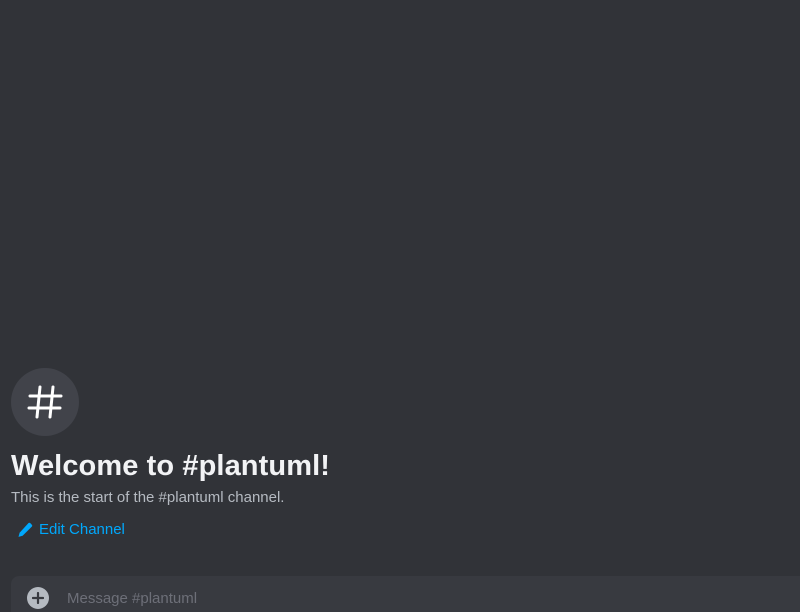 This screenshot has height=612, width=800. I want to click on edit-channel-label: Edit Channel, so click(82, 529).